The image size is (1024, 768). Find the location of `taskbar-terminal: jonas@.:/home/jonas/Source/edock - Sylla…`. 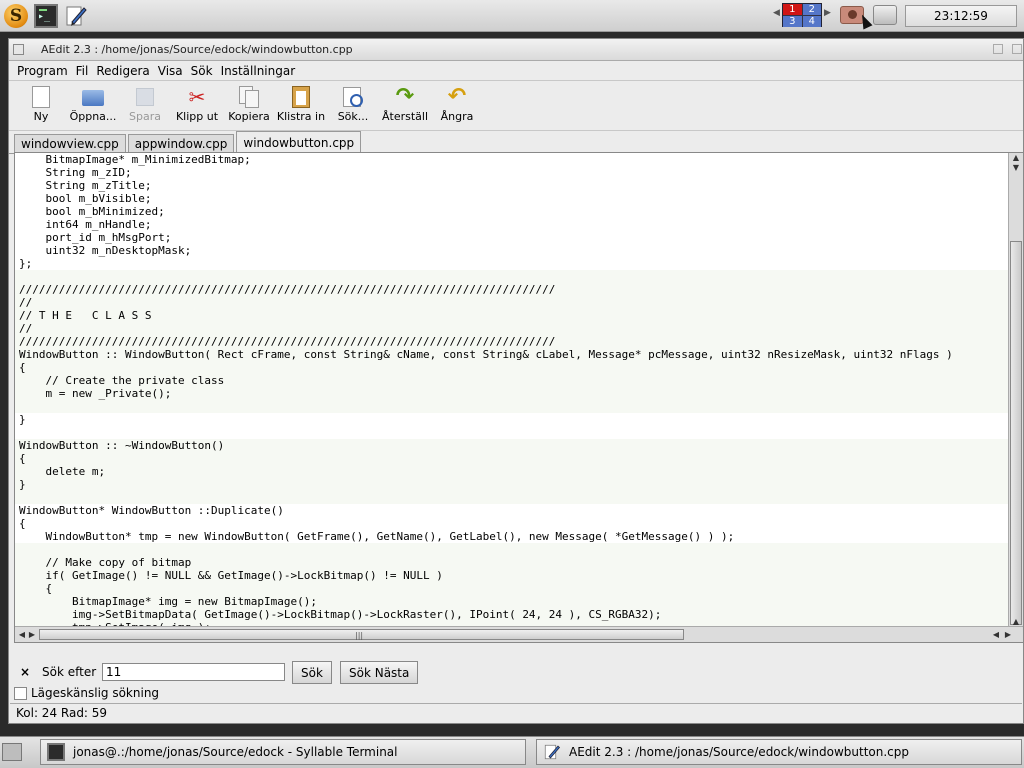

taskbar-terminal: jonas@.:/home/jonas/Source/edock - Sylla… is located at coordinates (283, 752).